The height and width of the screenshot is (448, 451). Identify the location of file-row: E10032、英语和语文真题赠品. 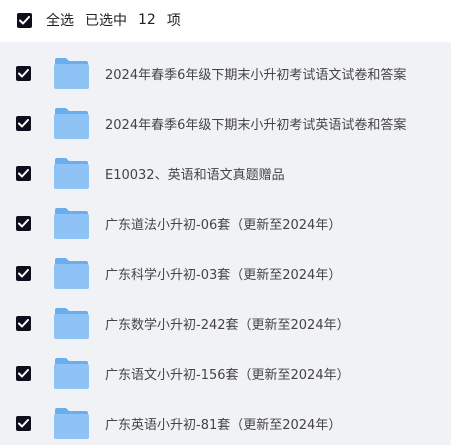
(225, 173).